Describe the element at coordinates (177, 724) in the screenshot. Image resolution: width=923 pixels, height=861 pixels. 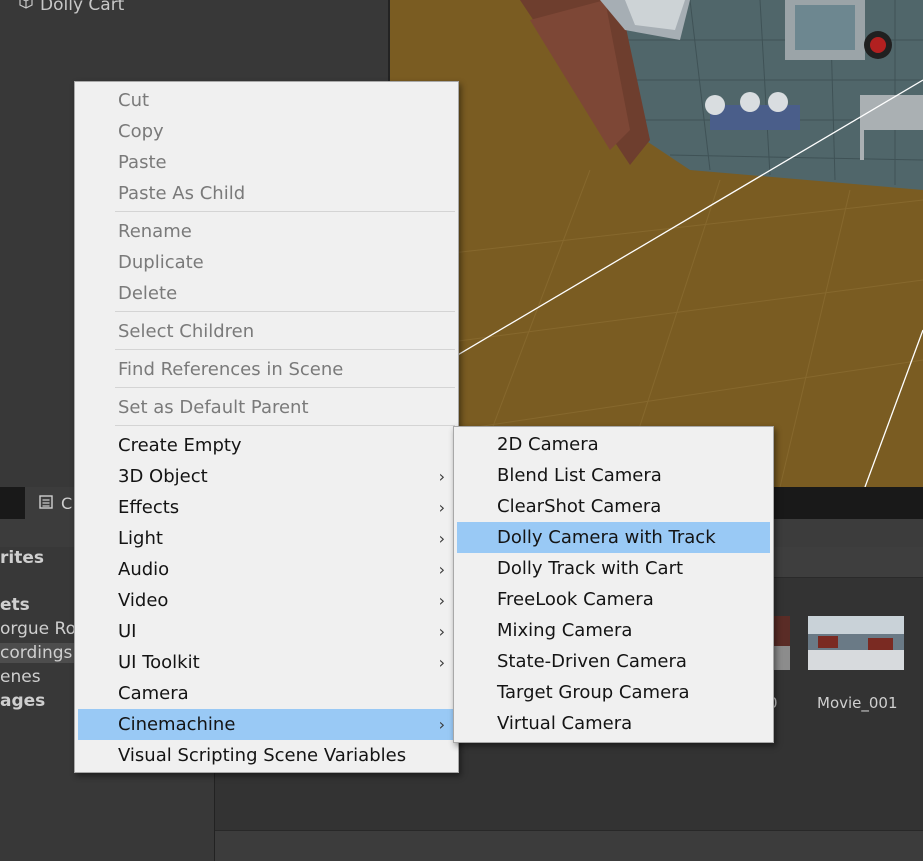
I see `menu-item-label: Cinemachine` at that location.